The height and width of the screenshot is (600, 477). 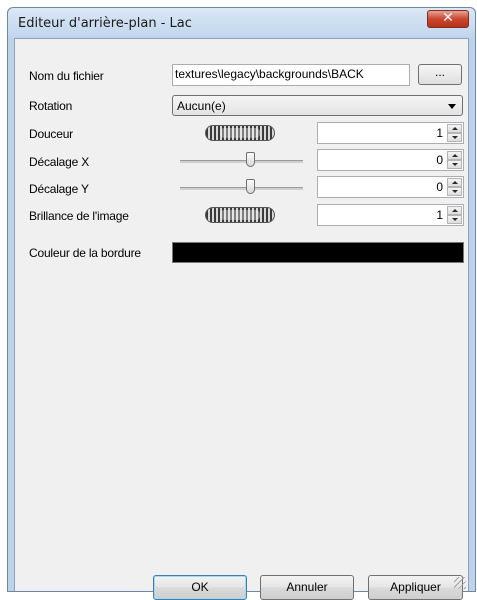 What do you see at coordinates (241, 23) in the screenshot?
I see `title-bar: Editeur d'arrière-plan - Lac ✕` at bounding box center [241, 23].